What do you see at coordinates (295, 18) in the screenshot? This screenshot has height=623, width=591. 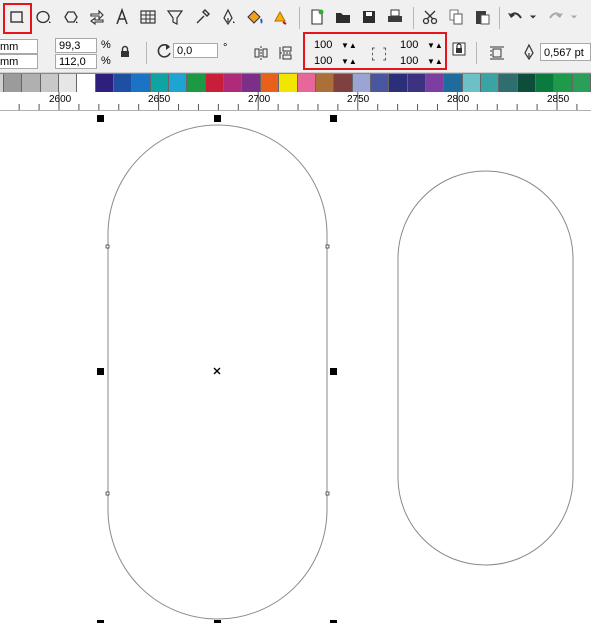 I see `toolbox` at bounding box center [295, 18].